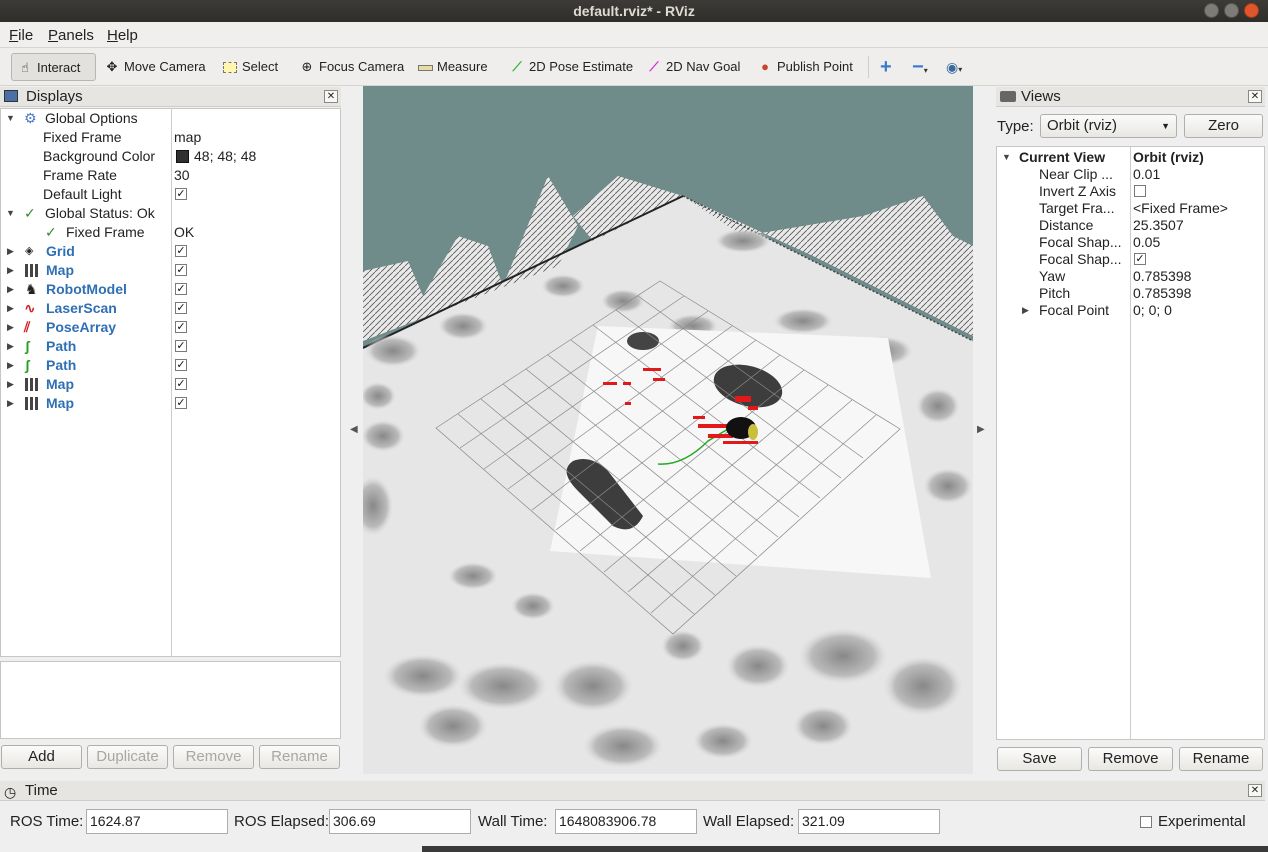  I want to click on focal-shape-checkbox: ✓, so click(1140, 259).